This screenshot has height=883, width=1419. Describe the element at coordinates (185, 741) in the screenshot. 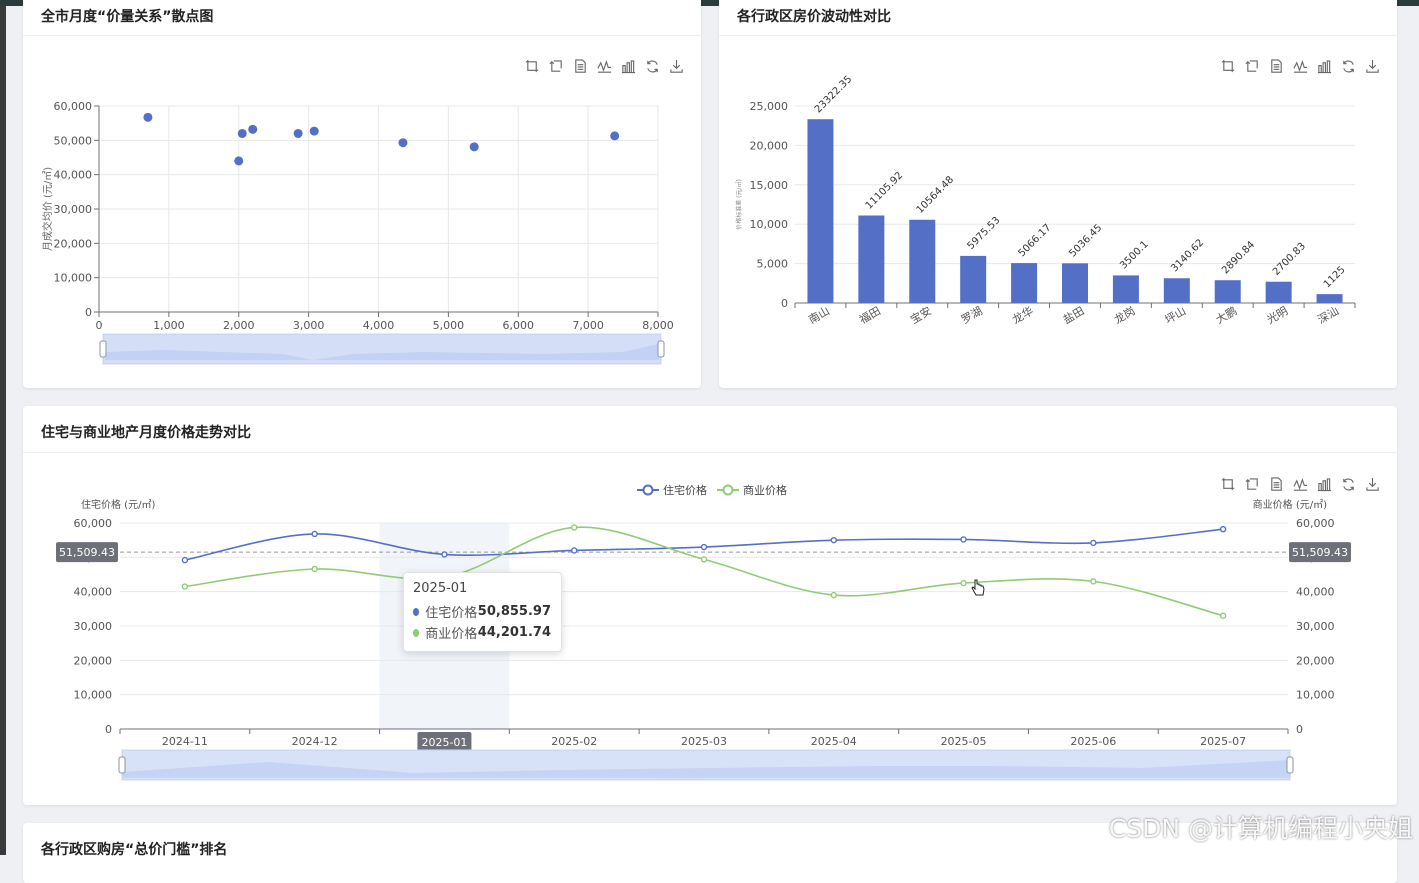

I see `x-tick-label: 2024-11` at that location.